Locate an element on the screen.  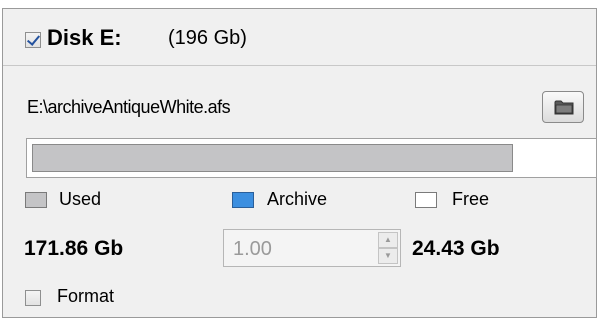
format-checkbox is located at coordinates (33, 298).